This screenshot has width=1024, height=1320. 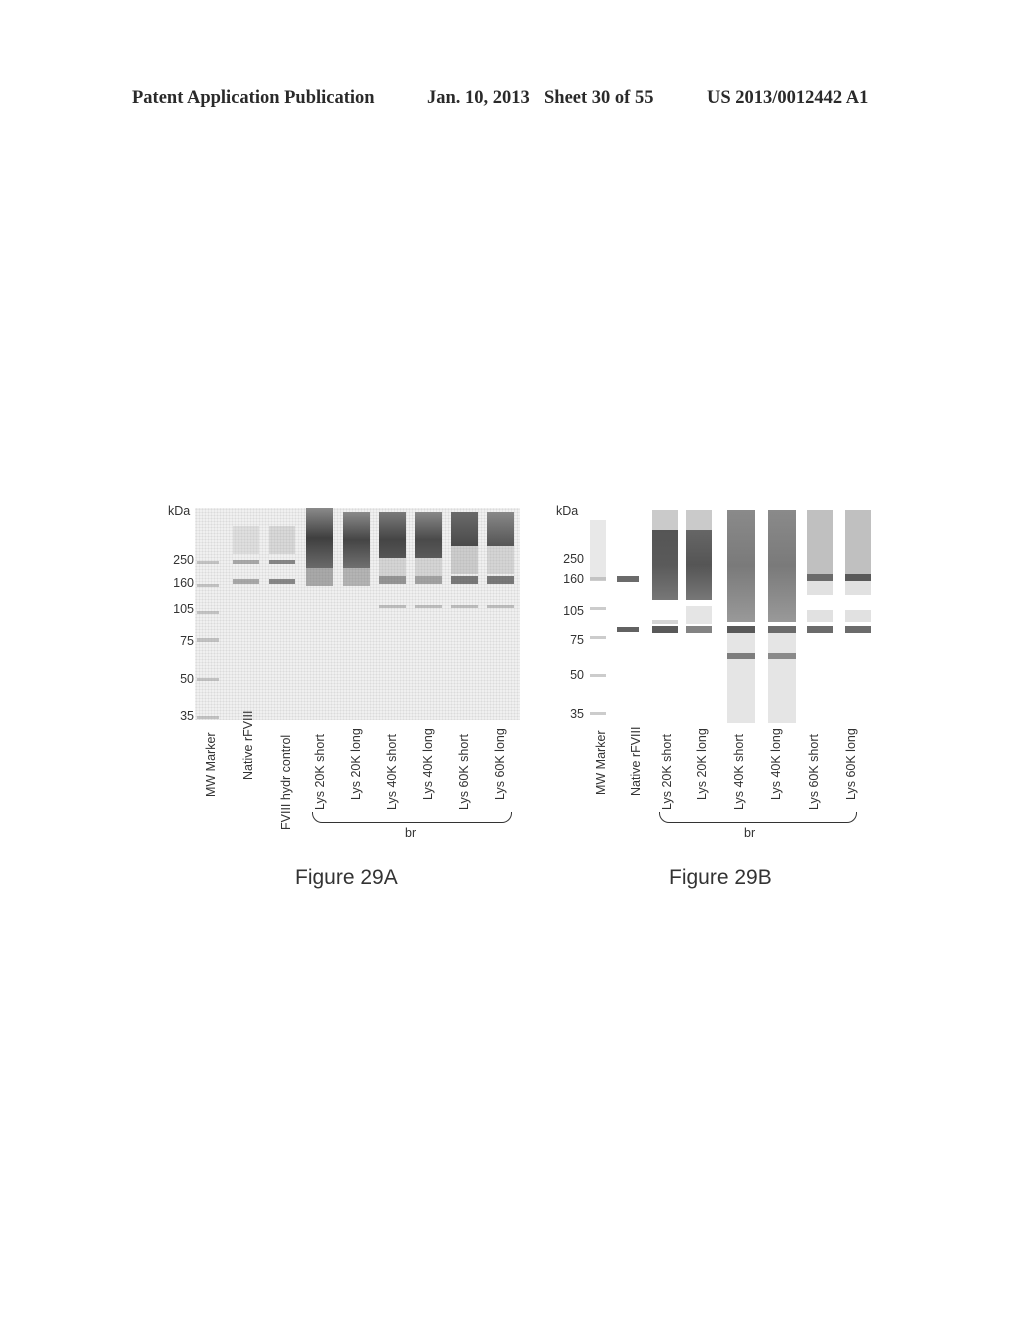 I want to click on lane-label: FVIII hydr control, so click(x=286, y=782).